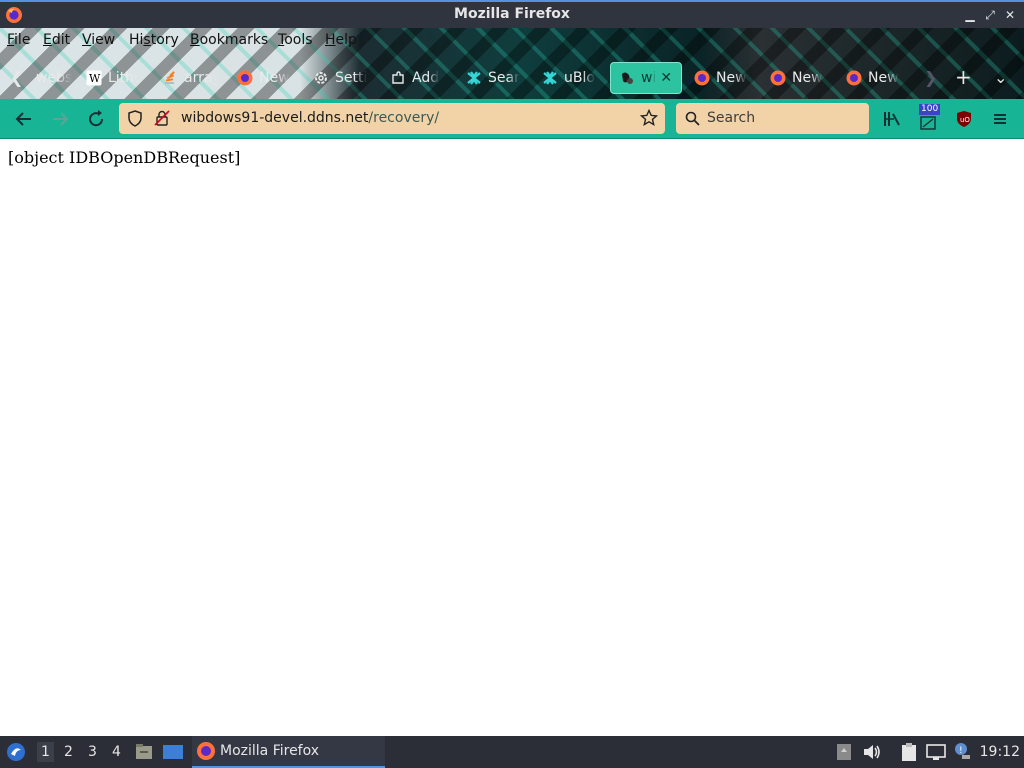 This screenshot has width=1024, height=768. I want to click on taskbar-firefox-window: Mozilla Firefox, so click(288, 752).